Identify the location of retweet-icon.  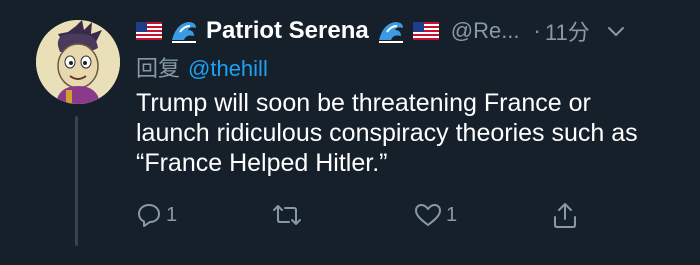
(287, 215).